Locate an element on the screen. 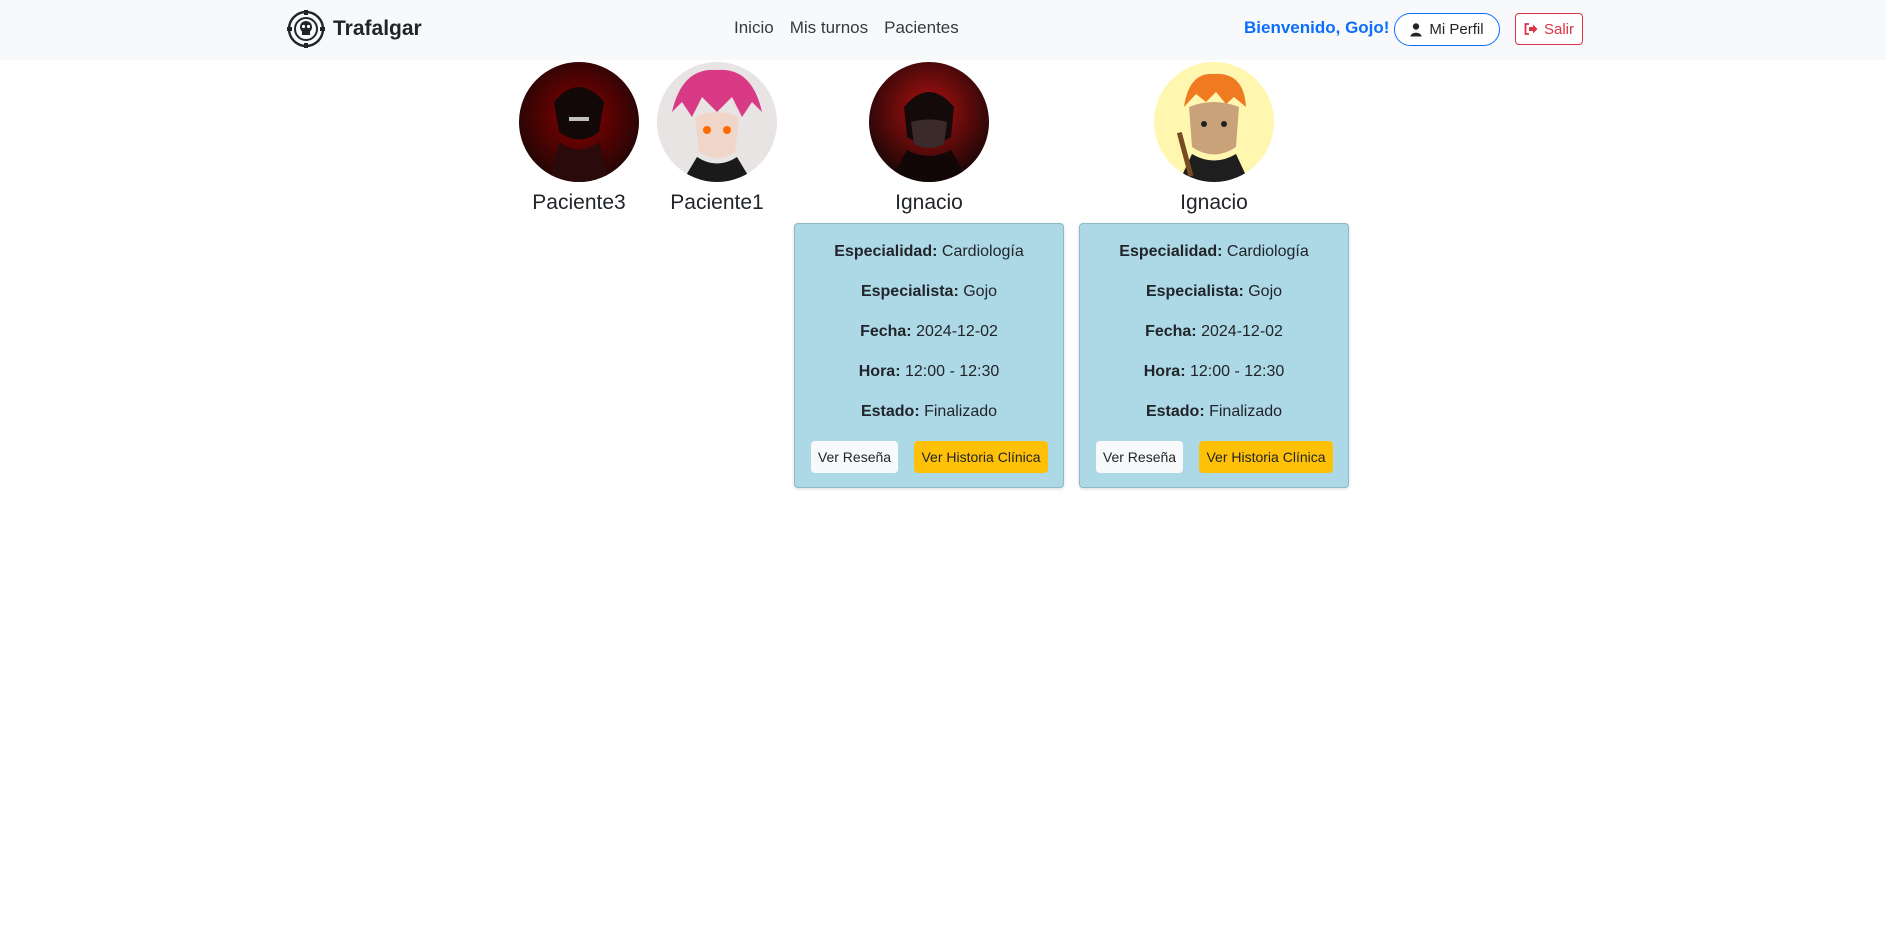 This screenshot has width=1886, height=946. brand: Trafalgar is located at coordinates (354, 29).